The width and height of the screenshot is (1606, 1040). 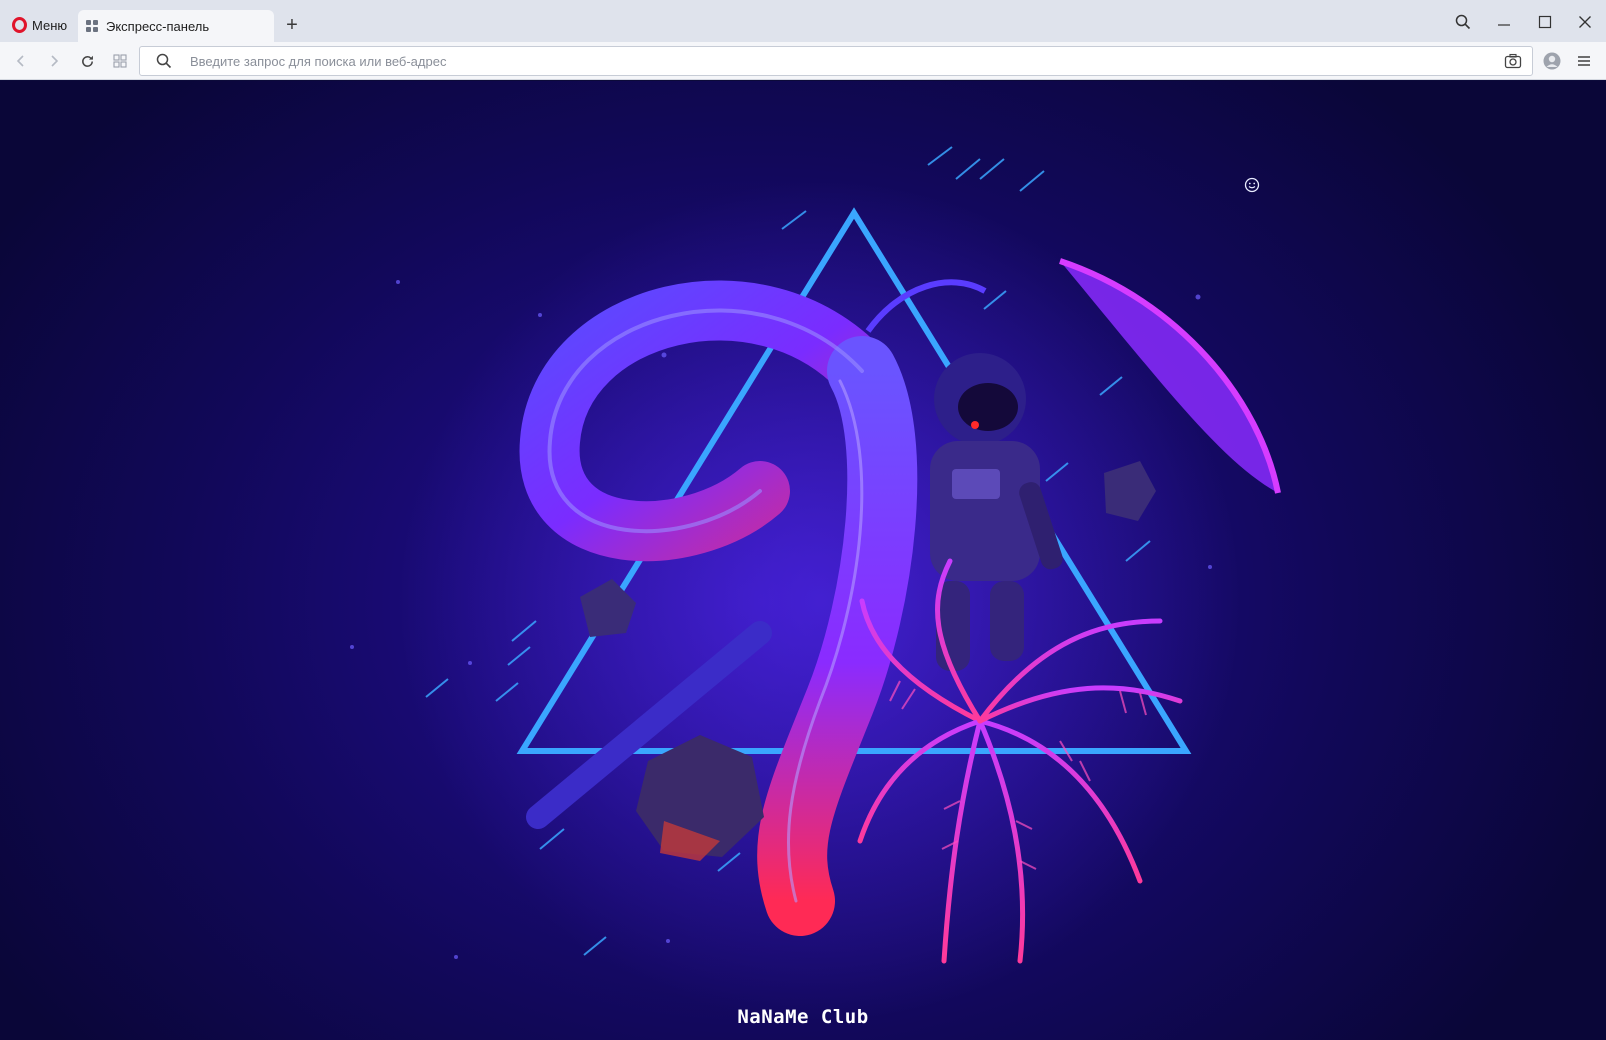 I want to click on minimize-button, so click(x=1504, y=22).